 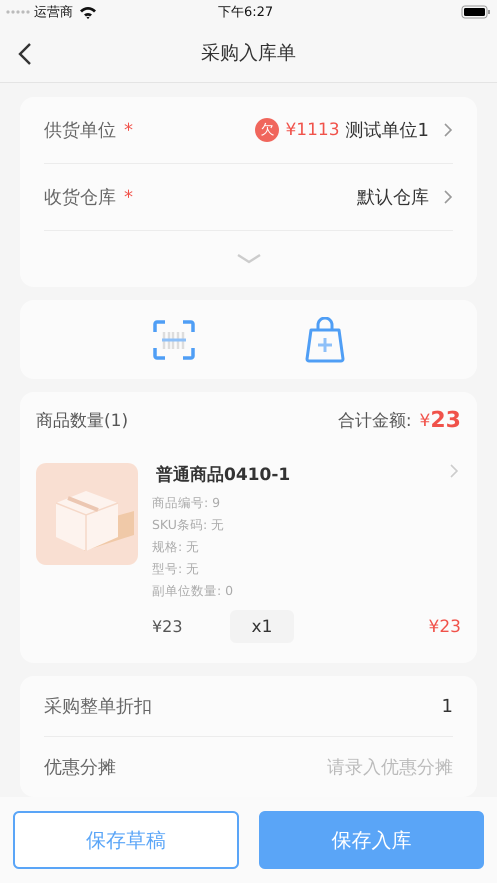 What do you see at coordinates (312, 130) in the screenshot?
I see `debt-amount: ¥1113` at bounding box center [312, 130].